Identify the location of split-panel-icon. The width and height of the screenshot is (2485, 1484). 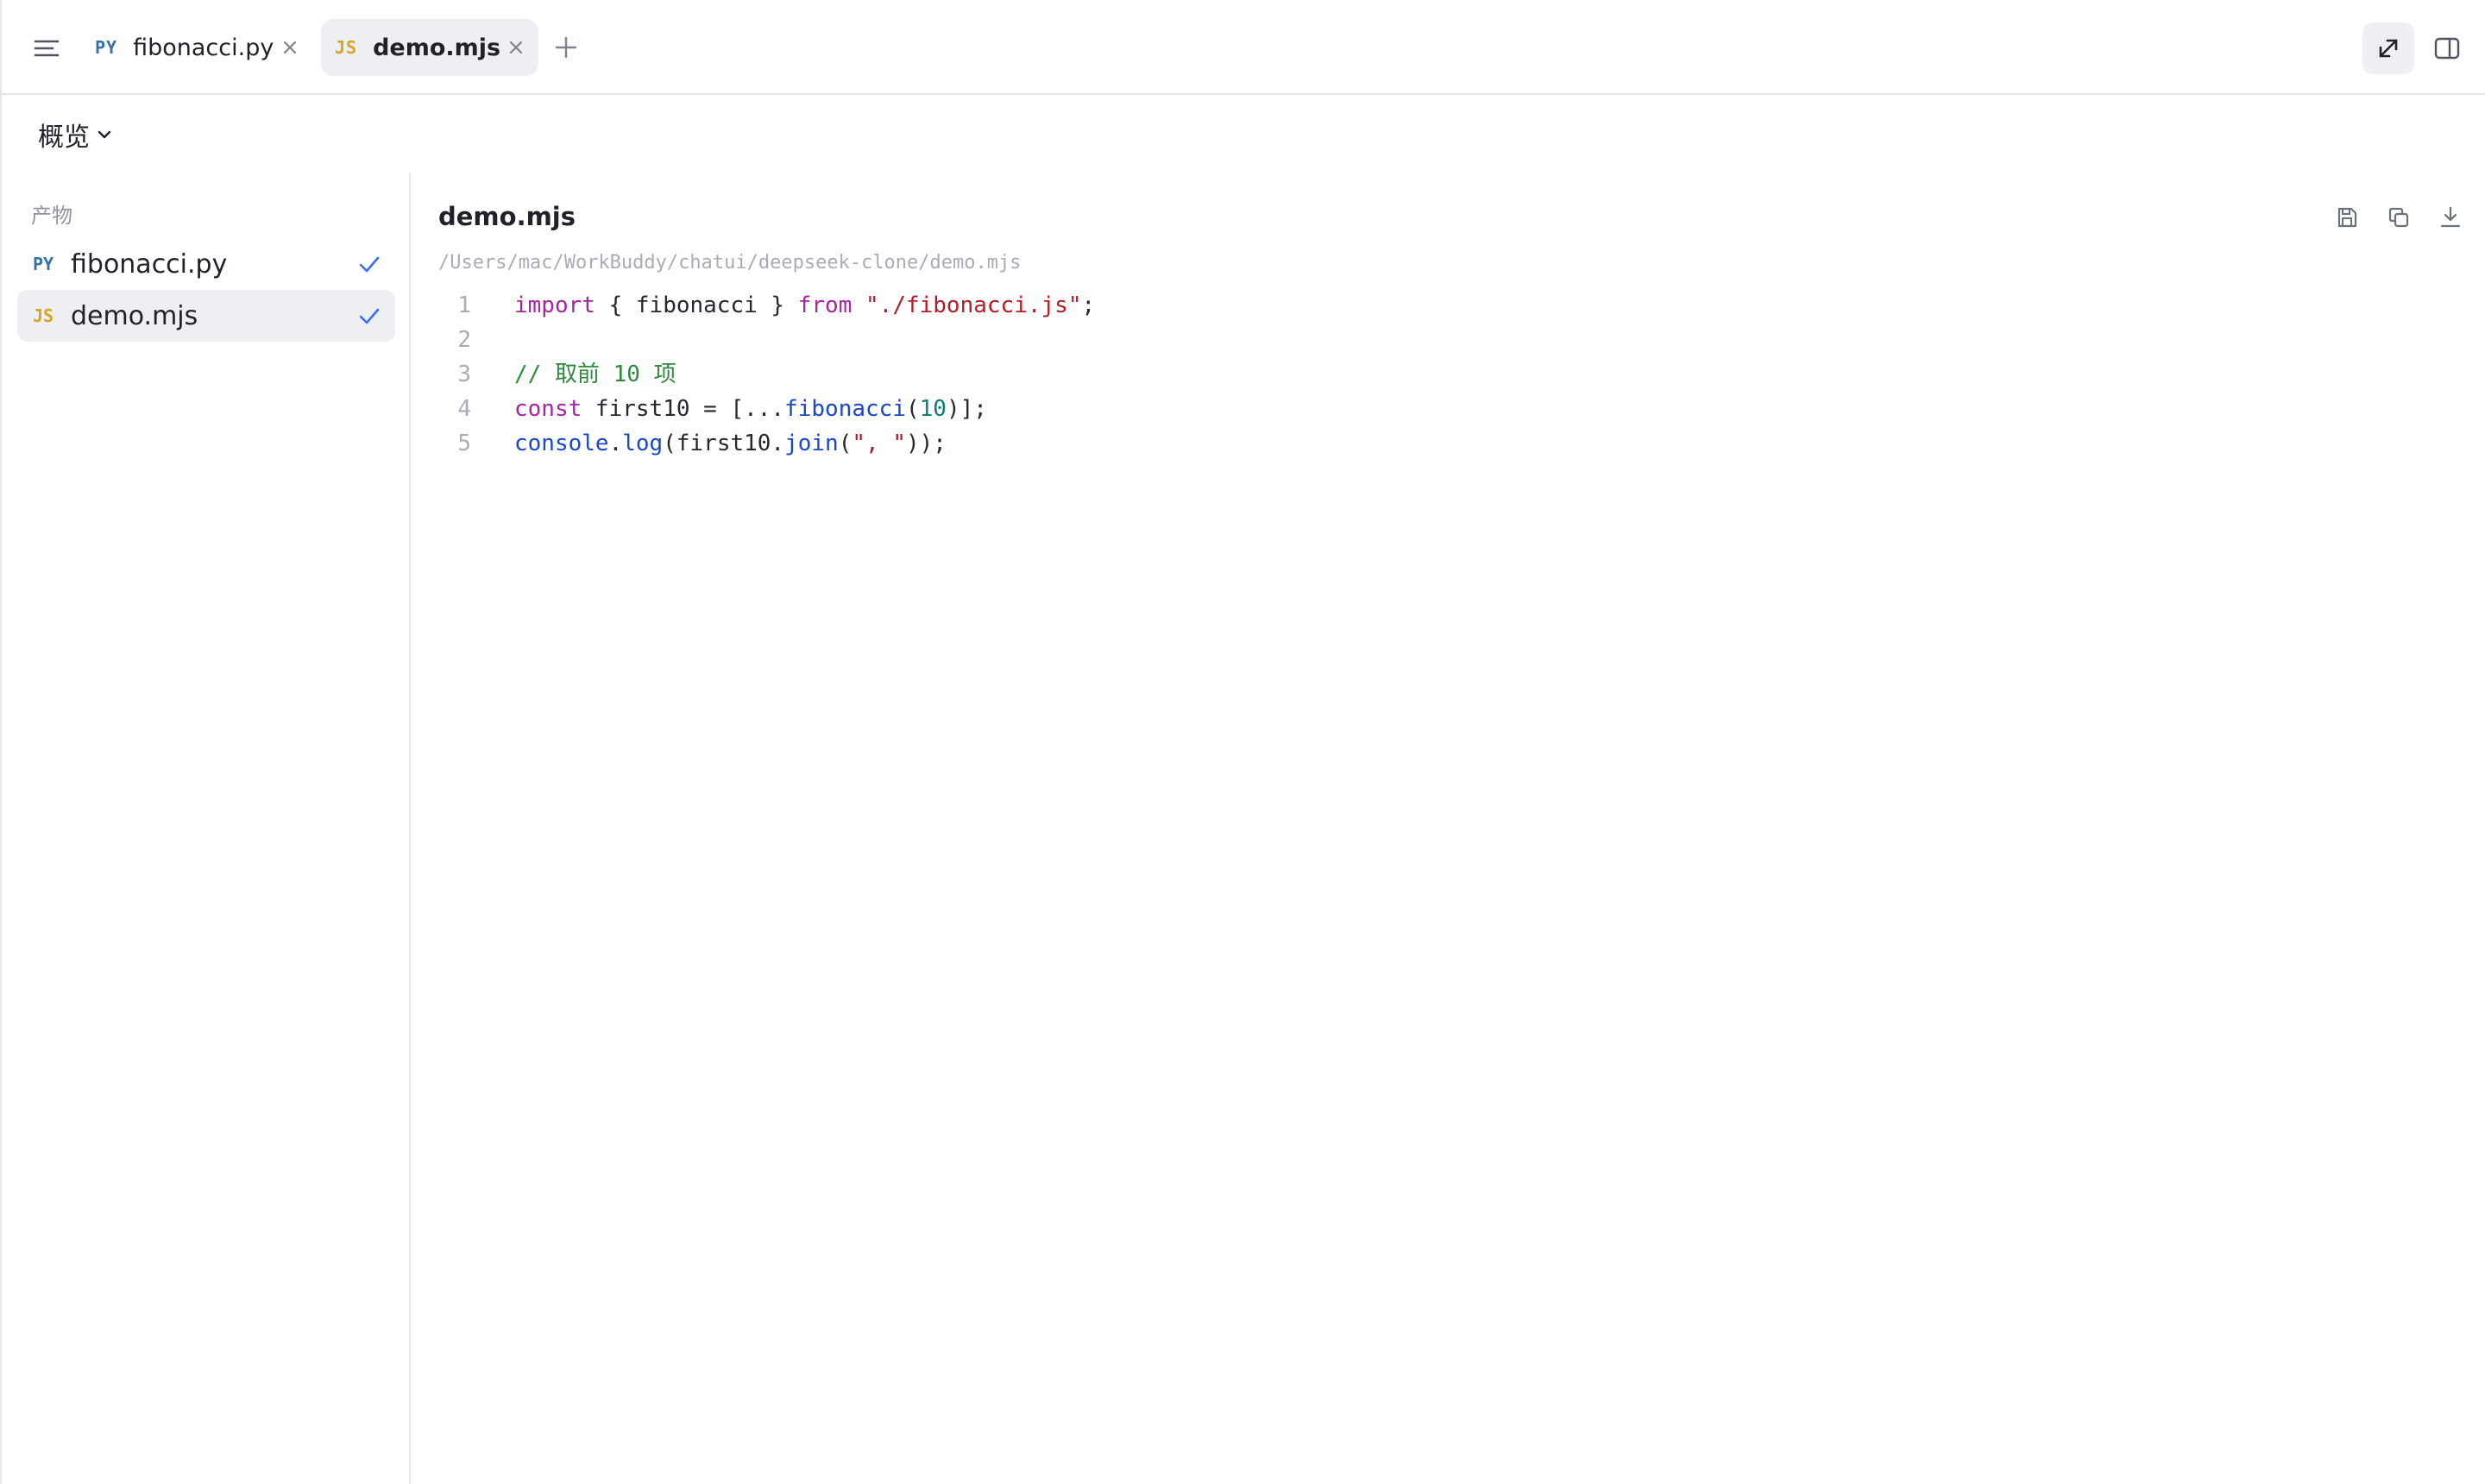
(2447, 48).